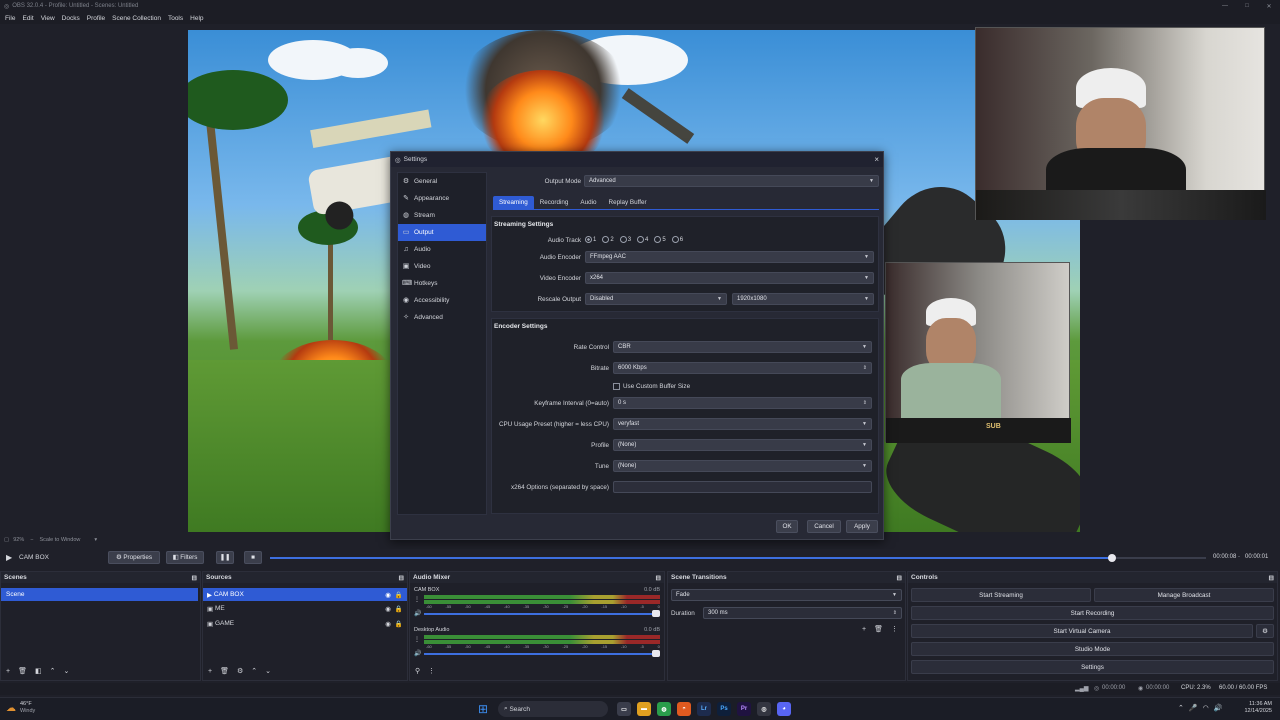  What do you see at coordinates (616, 386) in the screenshot?
I see `custom-buffer-checkbox` at bounding box center [616, 386].